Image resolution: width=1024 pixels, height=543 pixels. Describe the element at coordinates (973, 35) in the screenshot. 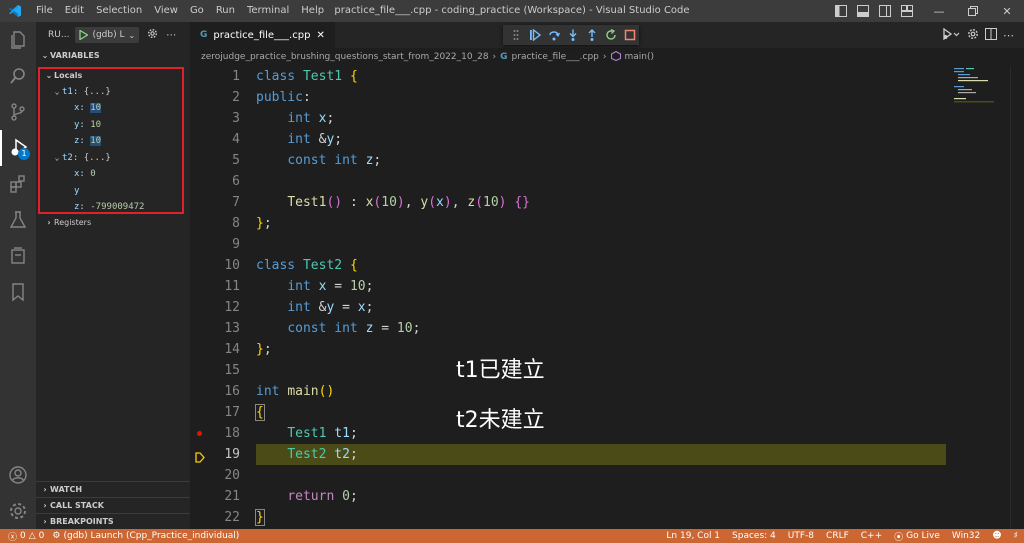

I see `settings-gear-icon` at that location.